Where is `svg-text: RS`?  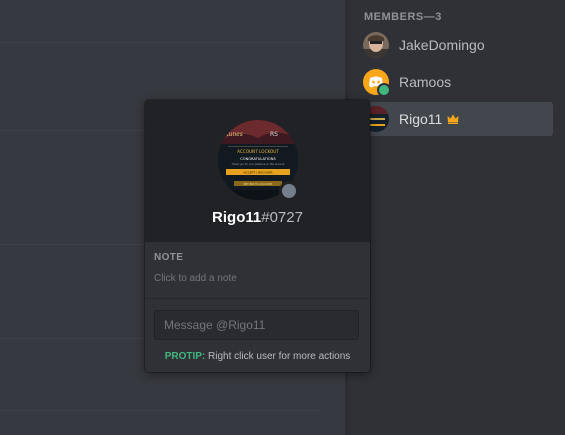 svg-text: RS is located at coordinates (274, 134).